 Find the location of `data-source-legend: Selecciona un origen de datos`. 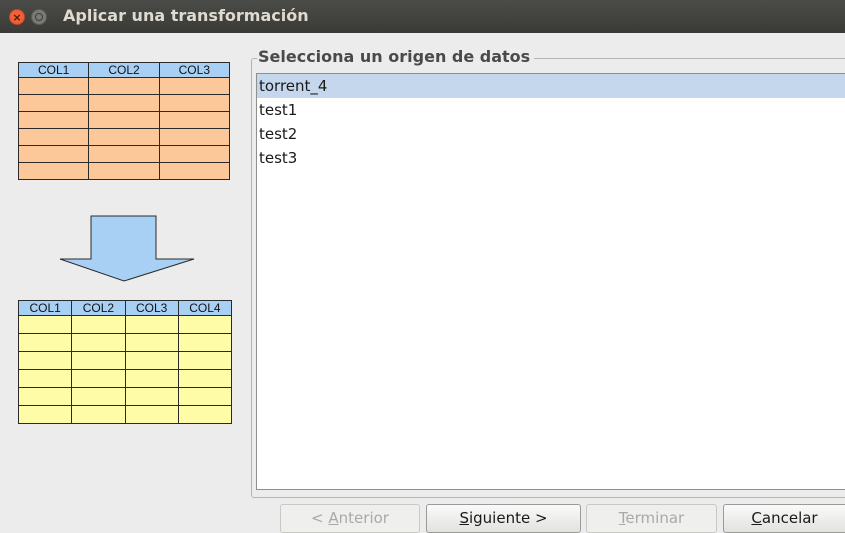

data-source-legend: Selecciona un origen de datos is located at coordinates (396, 57).